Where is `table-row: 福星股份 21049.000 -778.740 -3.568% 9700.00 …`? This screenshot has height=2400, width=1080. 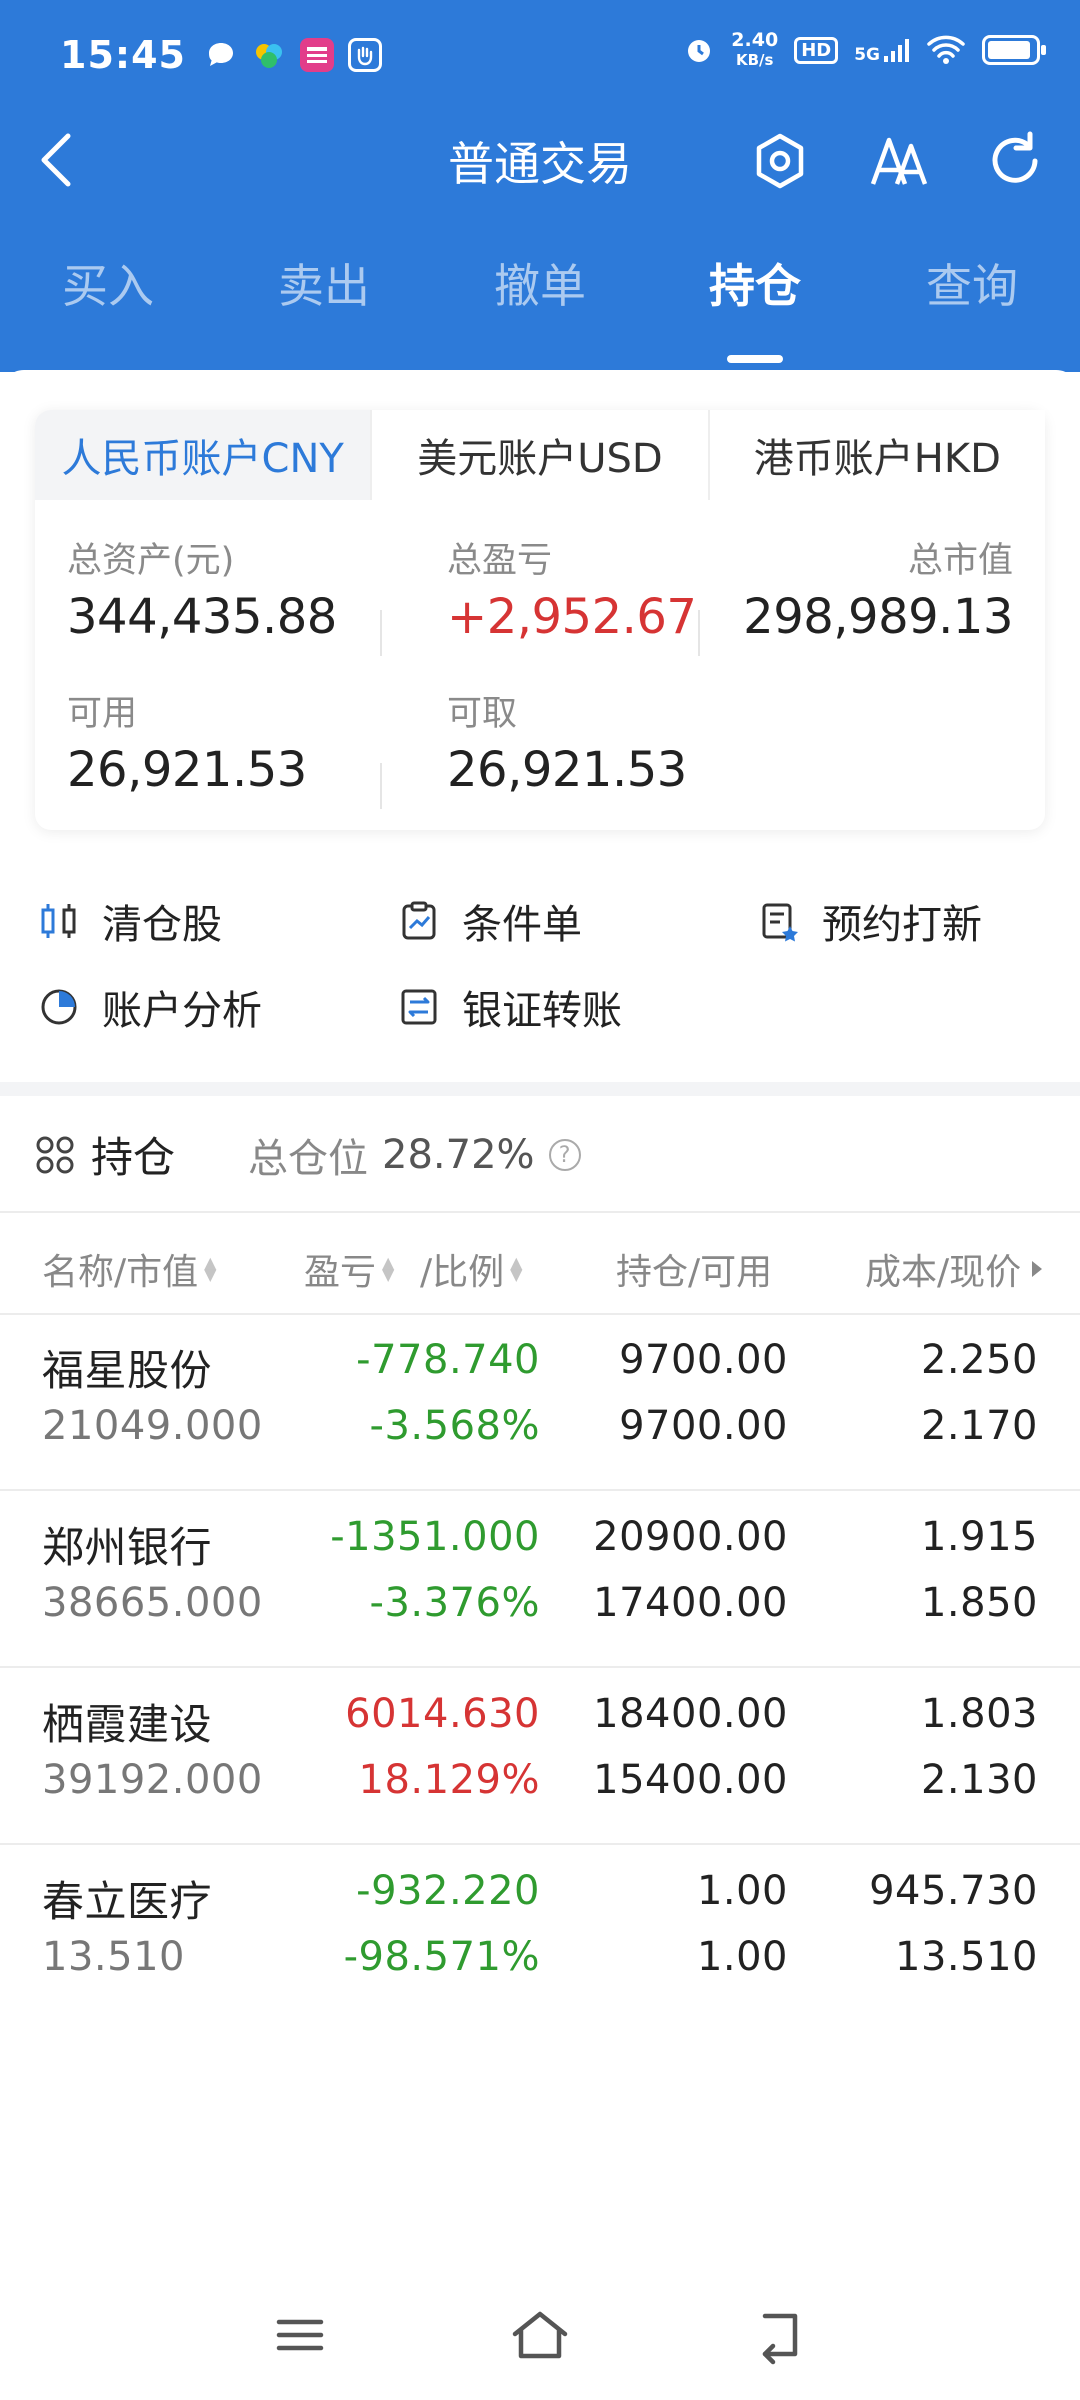 table-row: 福星股份 21049.000 -778.740 -3.568% 9700.00 … is located at coordinates (540, 1403).